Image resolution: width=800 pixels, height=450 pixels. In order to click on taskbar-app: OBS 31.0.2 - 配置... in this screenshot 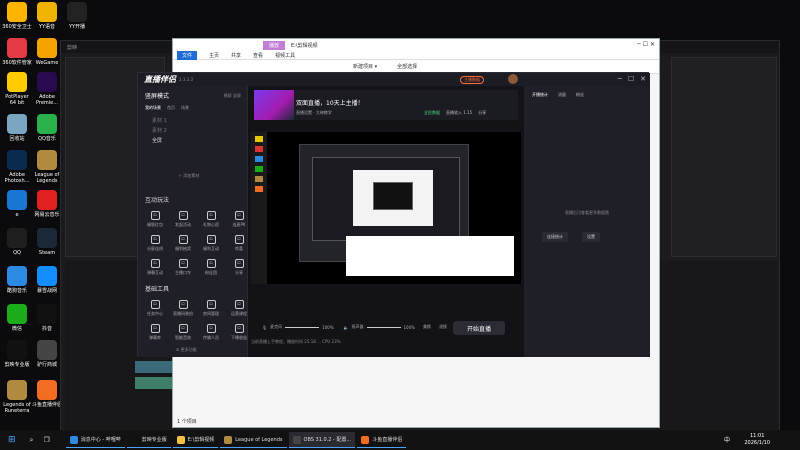, I will do `click(322, 440)`.